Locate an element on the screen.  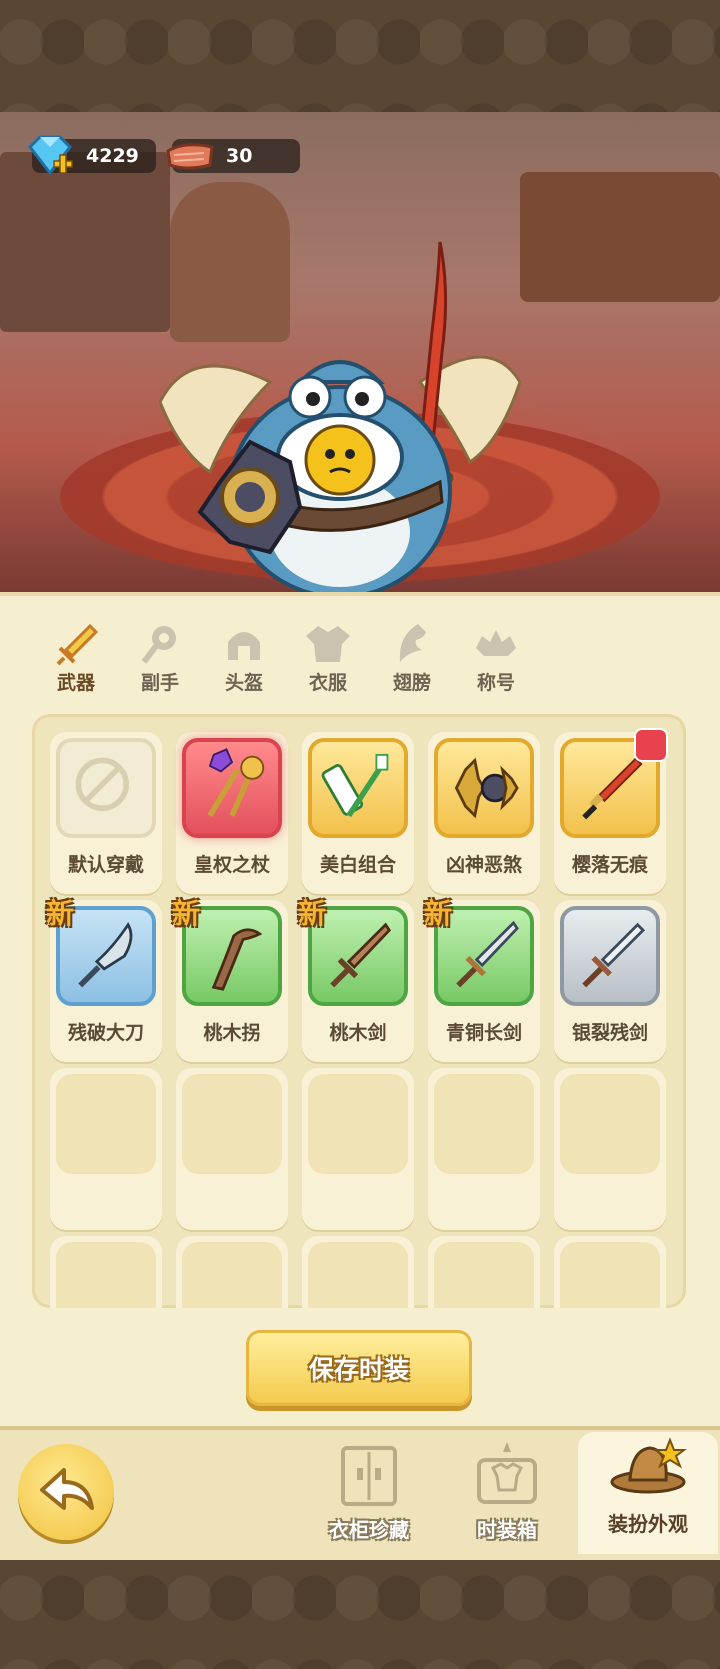
toothbrush-toothpaste-icon is located at coordinates (355, 785).